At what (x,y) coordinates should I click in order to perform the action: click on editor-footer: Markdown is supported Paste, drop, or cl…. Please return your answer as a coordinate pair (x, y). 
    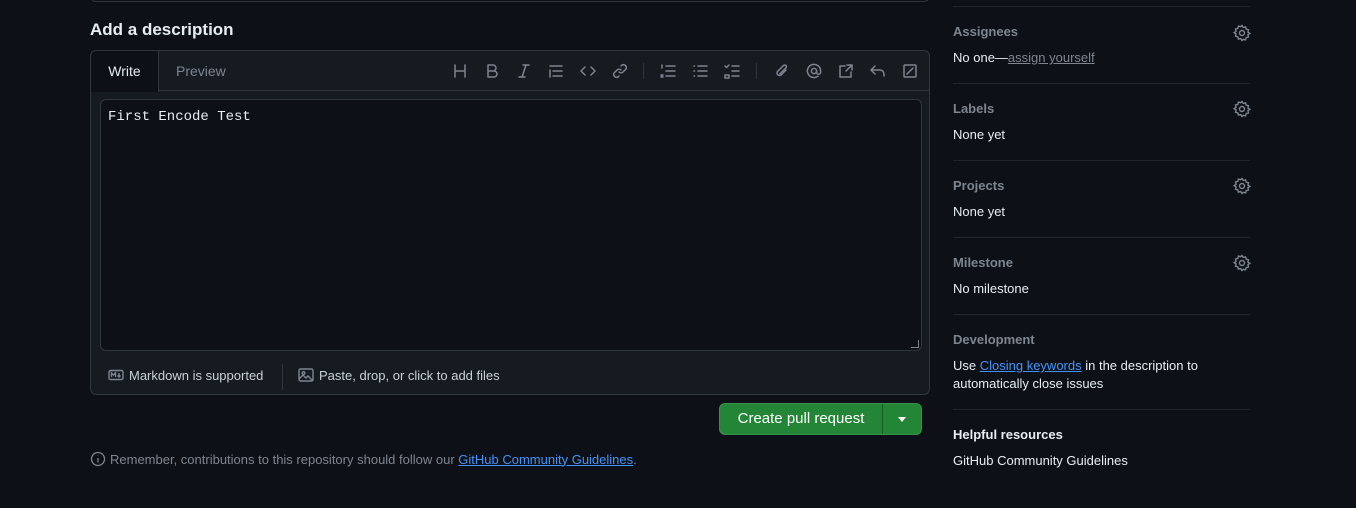
    Looking at the image, I should click on (510, 375).